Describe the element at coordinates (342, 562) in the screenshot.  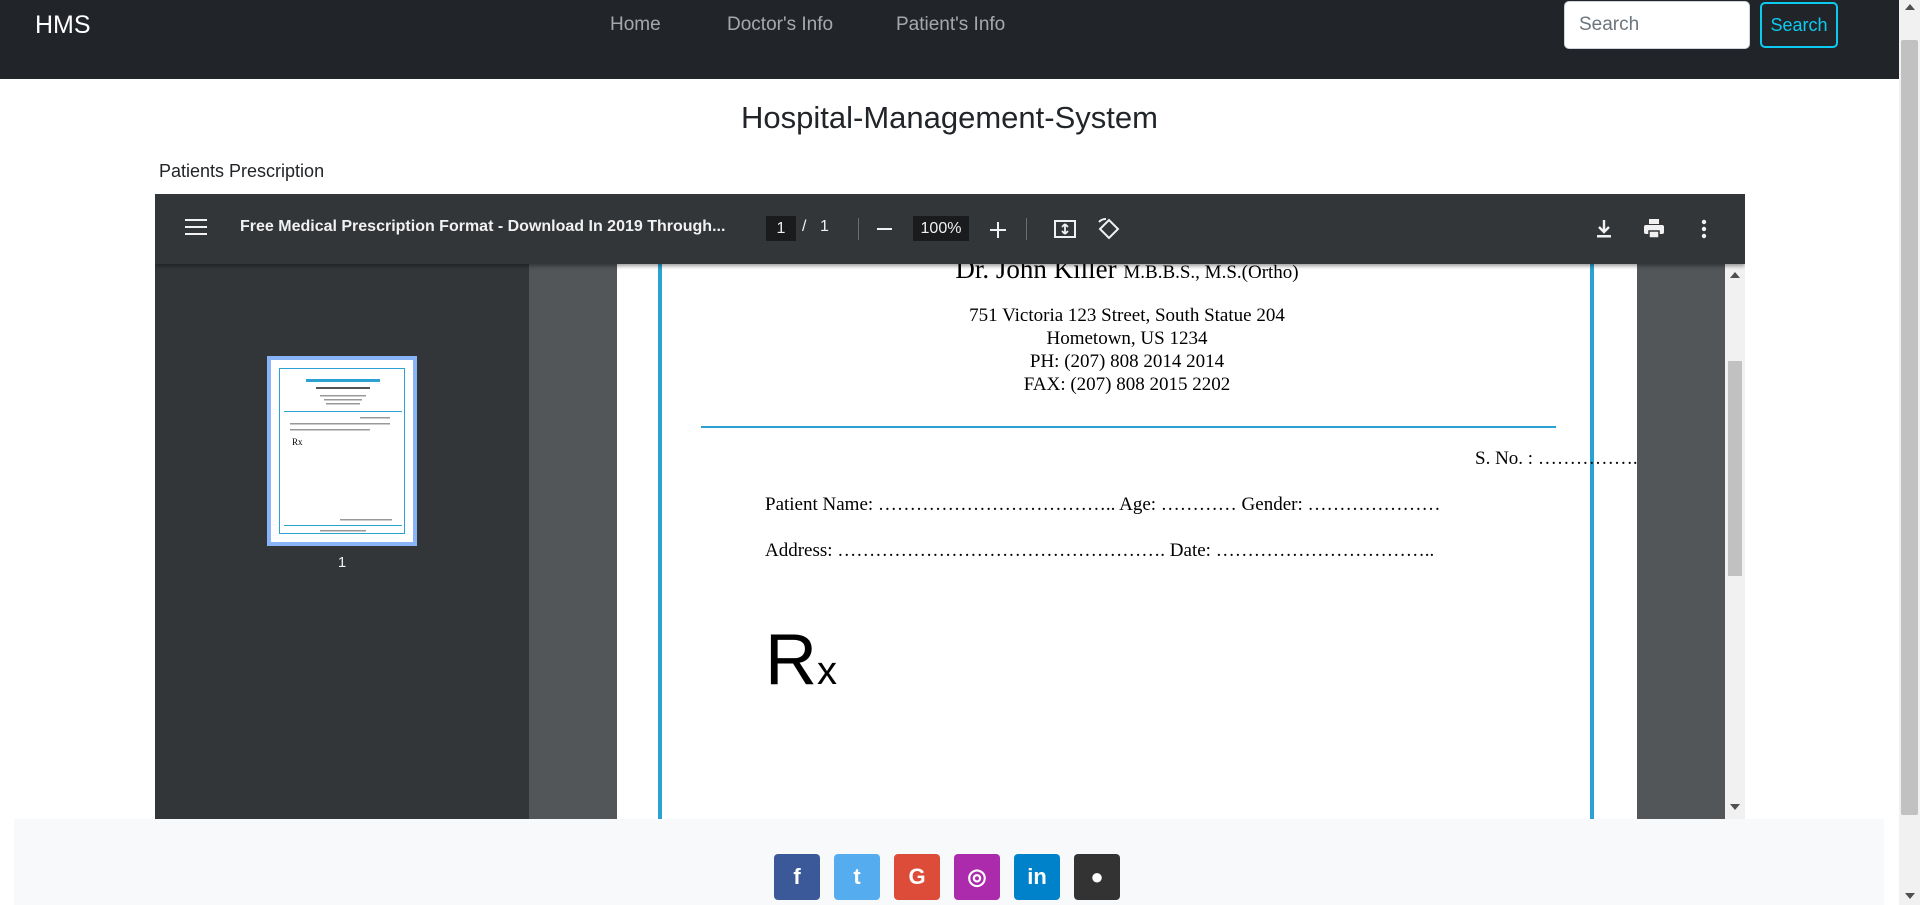
I see `thumbnail-page-number: 1` at that location.